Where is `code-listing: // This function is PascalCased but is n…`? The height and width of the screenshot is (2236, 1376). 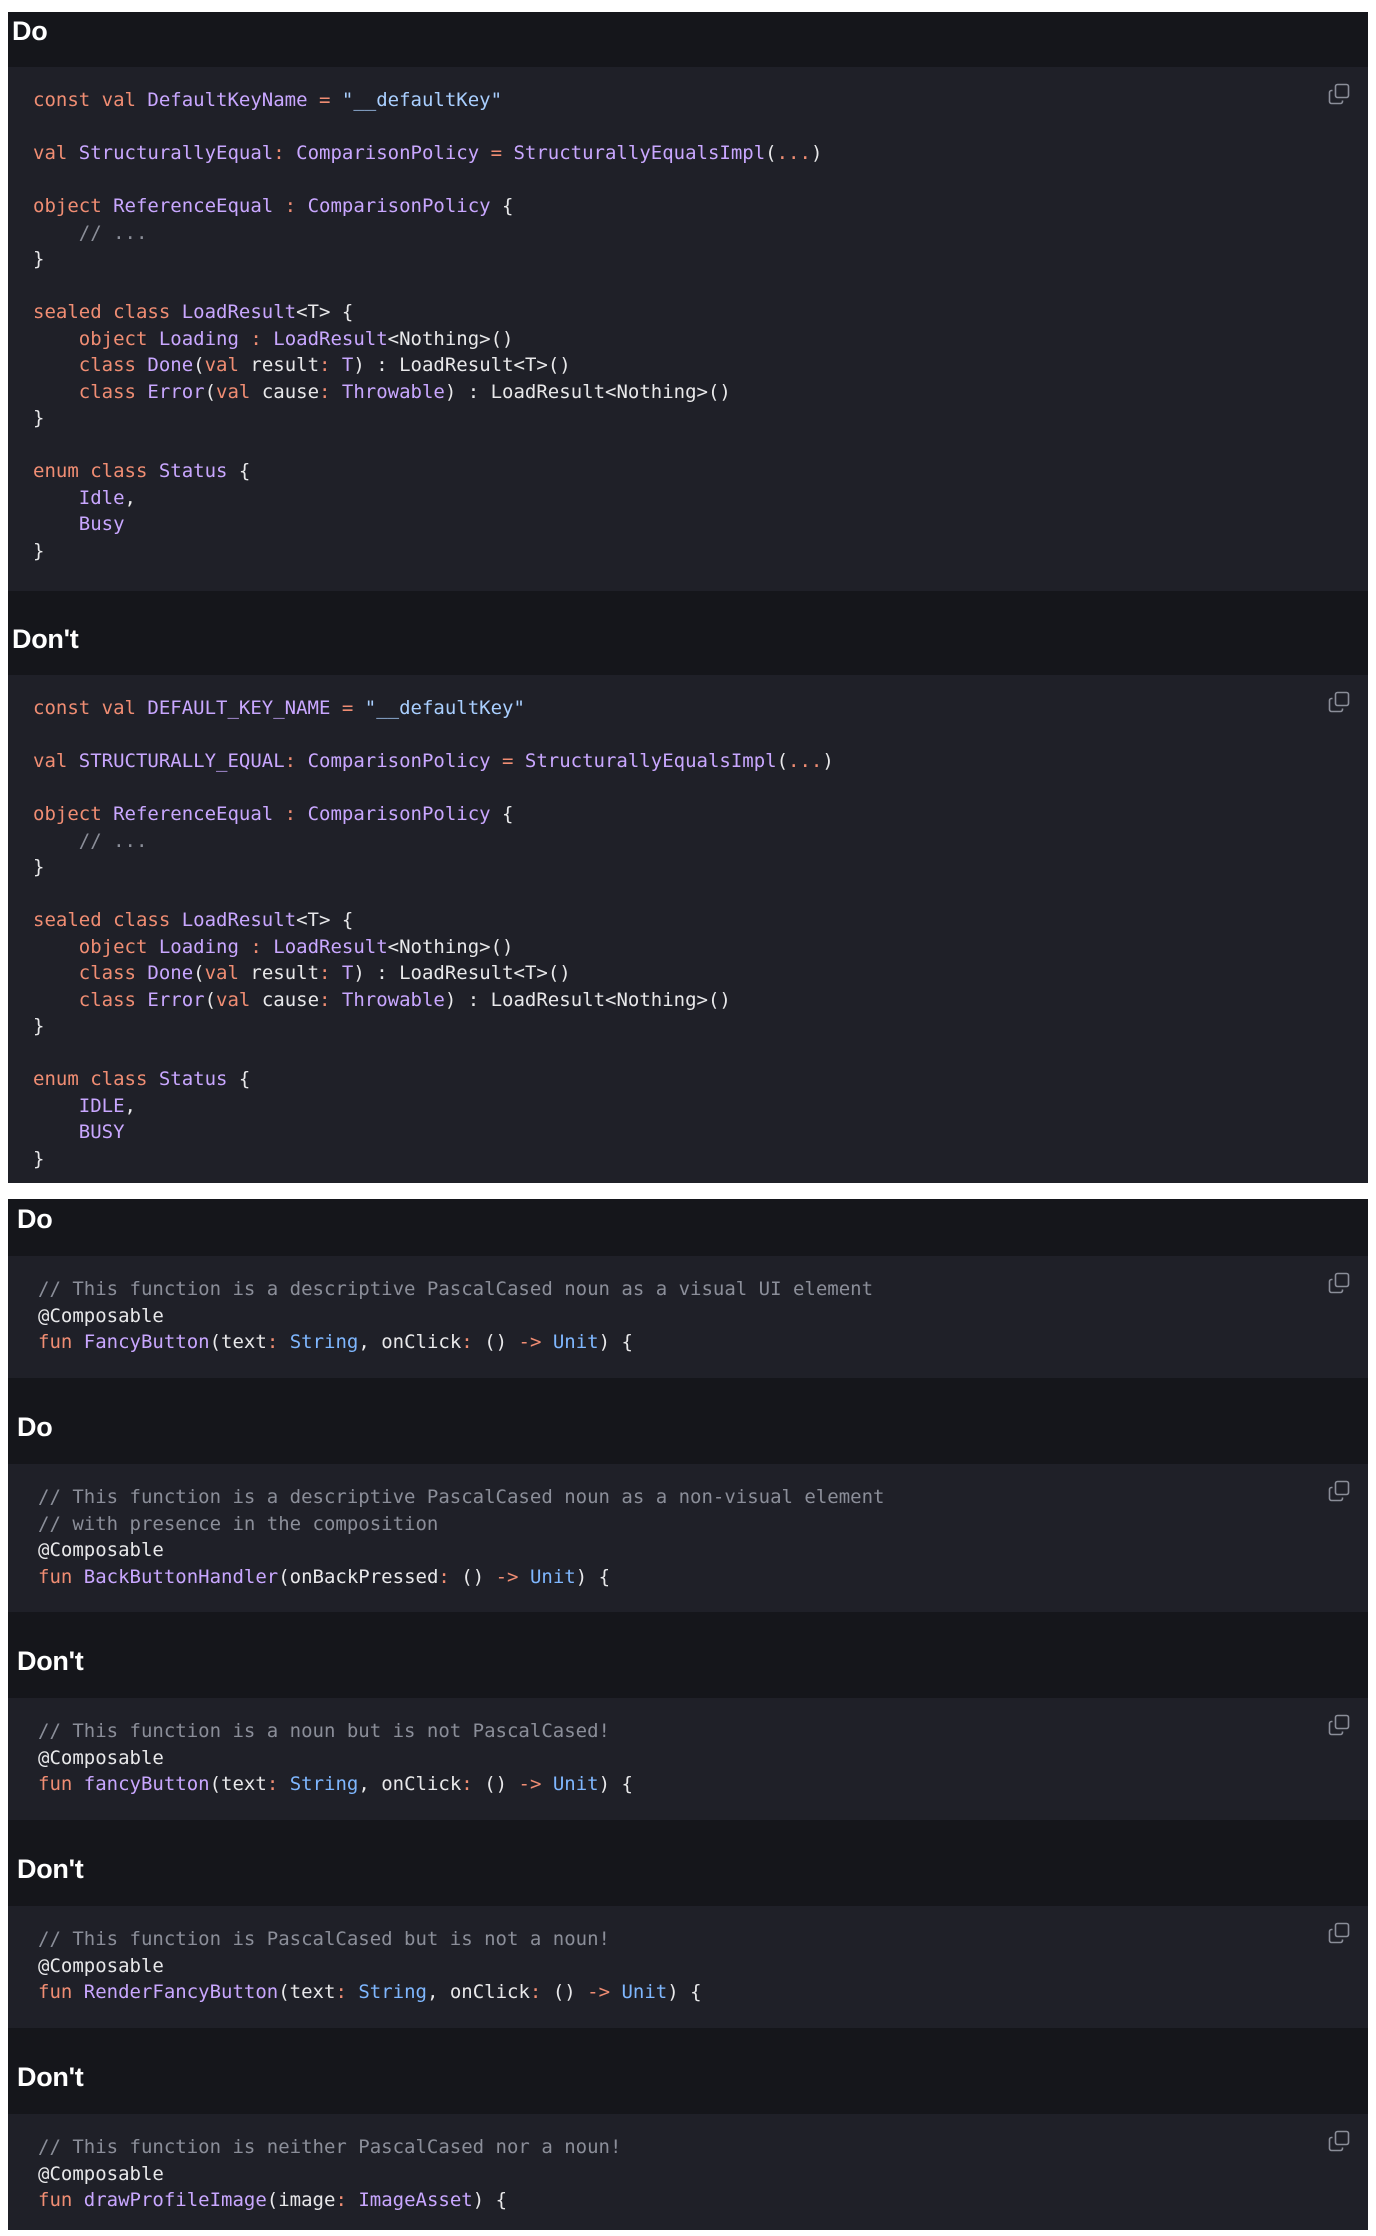 code-listing: // This function is PascalCased but is n… is located at coordinates (370, 1966).